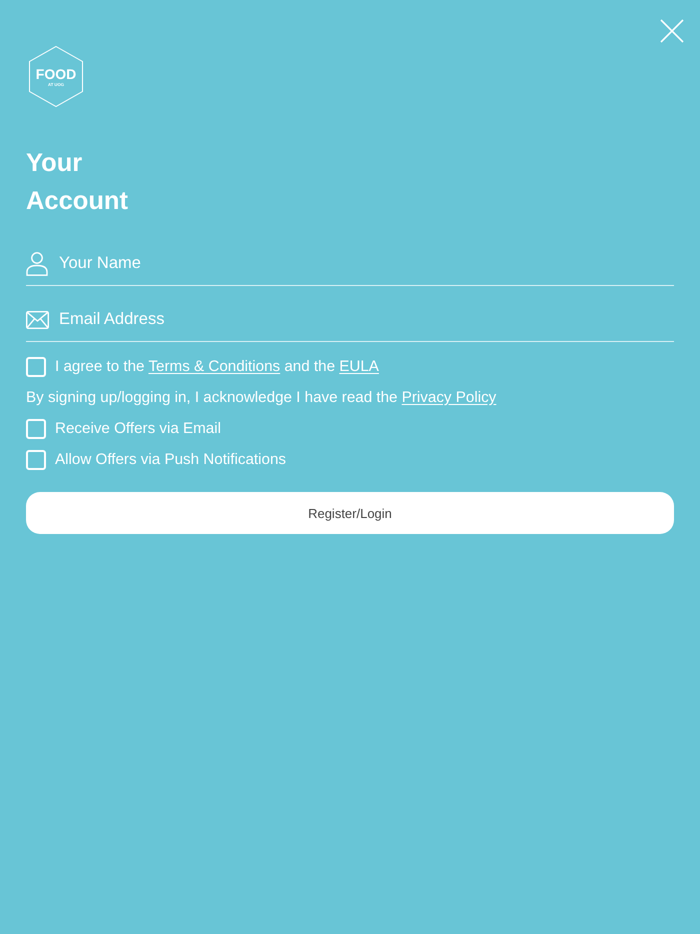 The image size is (700, 934). I want to click on email-input: Email Address, so click(366, 319).